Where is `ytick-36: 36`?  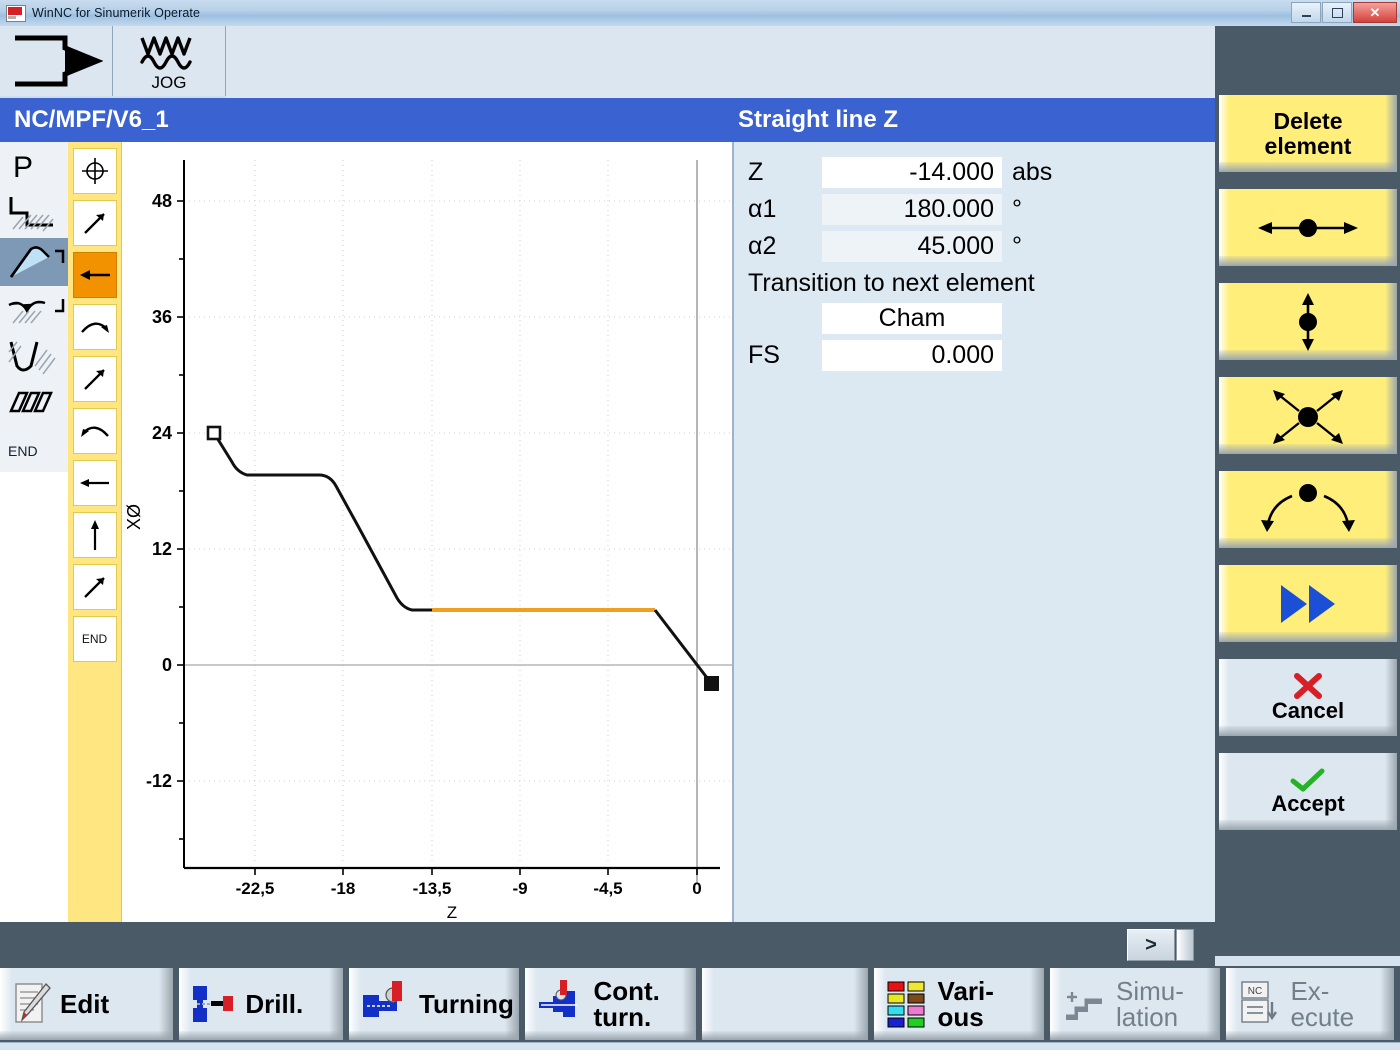
ytick-36: 36 is located at coordinates (162, 317).